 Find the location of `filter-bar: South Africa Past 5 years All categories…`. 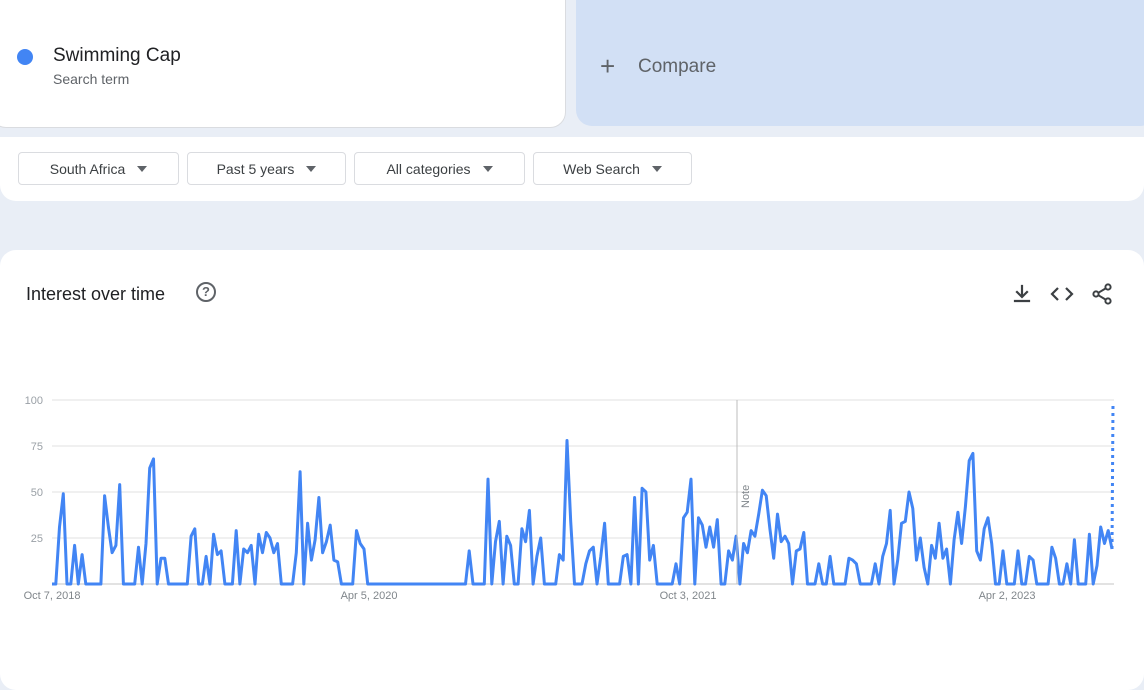

filter-bar: South Africa Past 5 years All categories… is located at coordinates (572, 169).